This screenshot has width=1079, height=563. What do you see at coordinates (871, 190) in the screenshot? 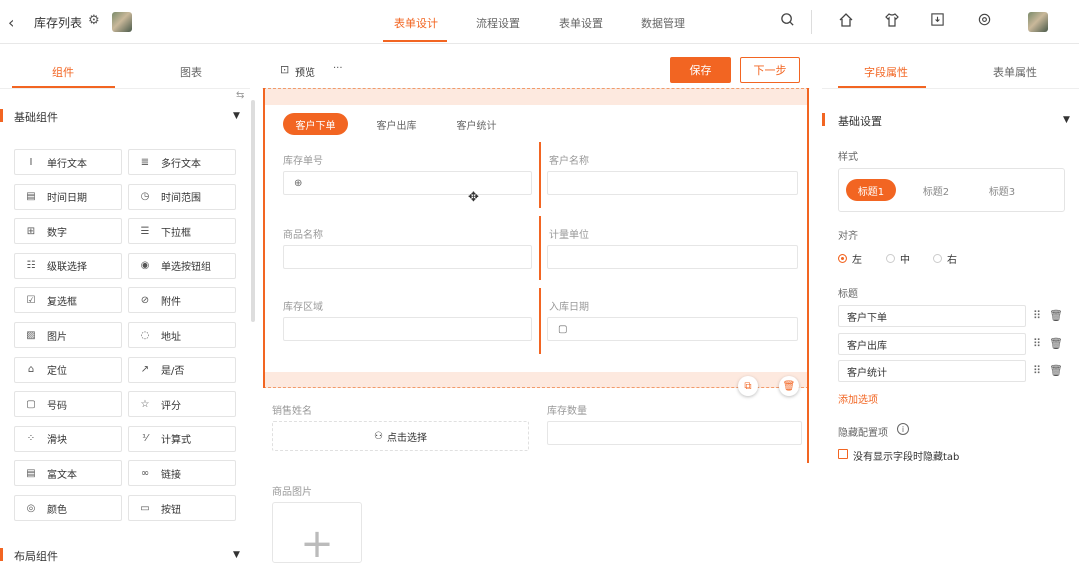
I see `style-option-title1: 标题1` at bounding box center [871, 190].